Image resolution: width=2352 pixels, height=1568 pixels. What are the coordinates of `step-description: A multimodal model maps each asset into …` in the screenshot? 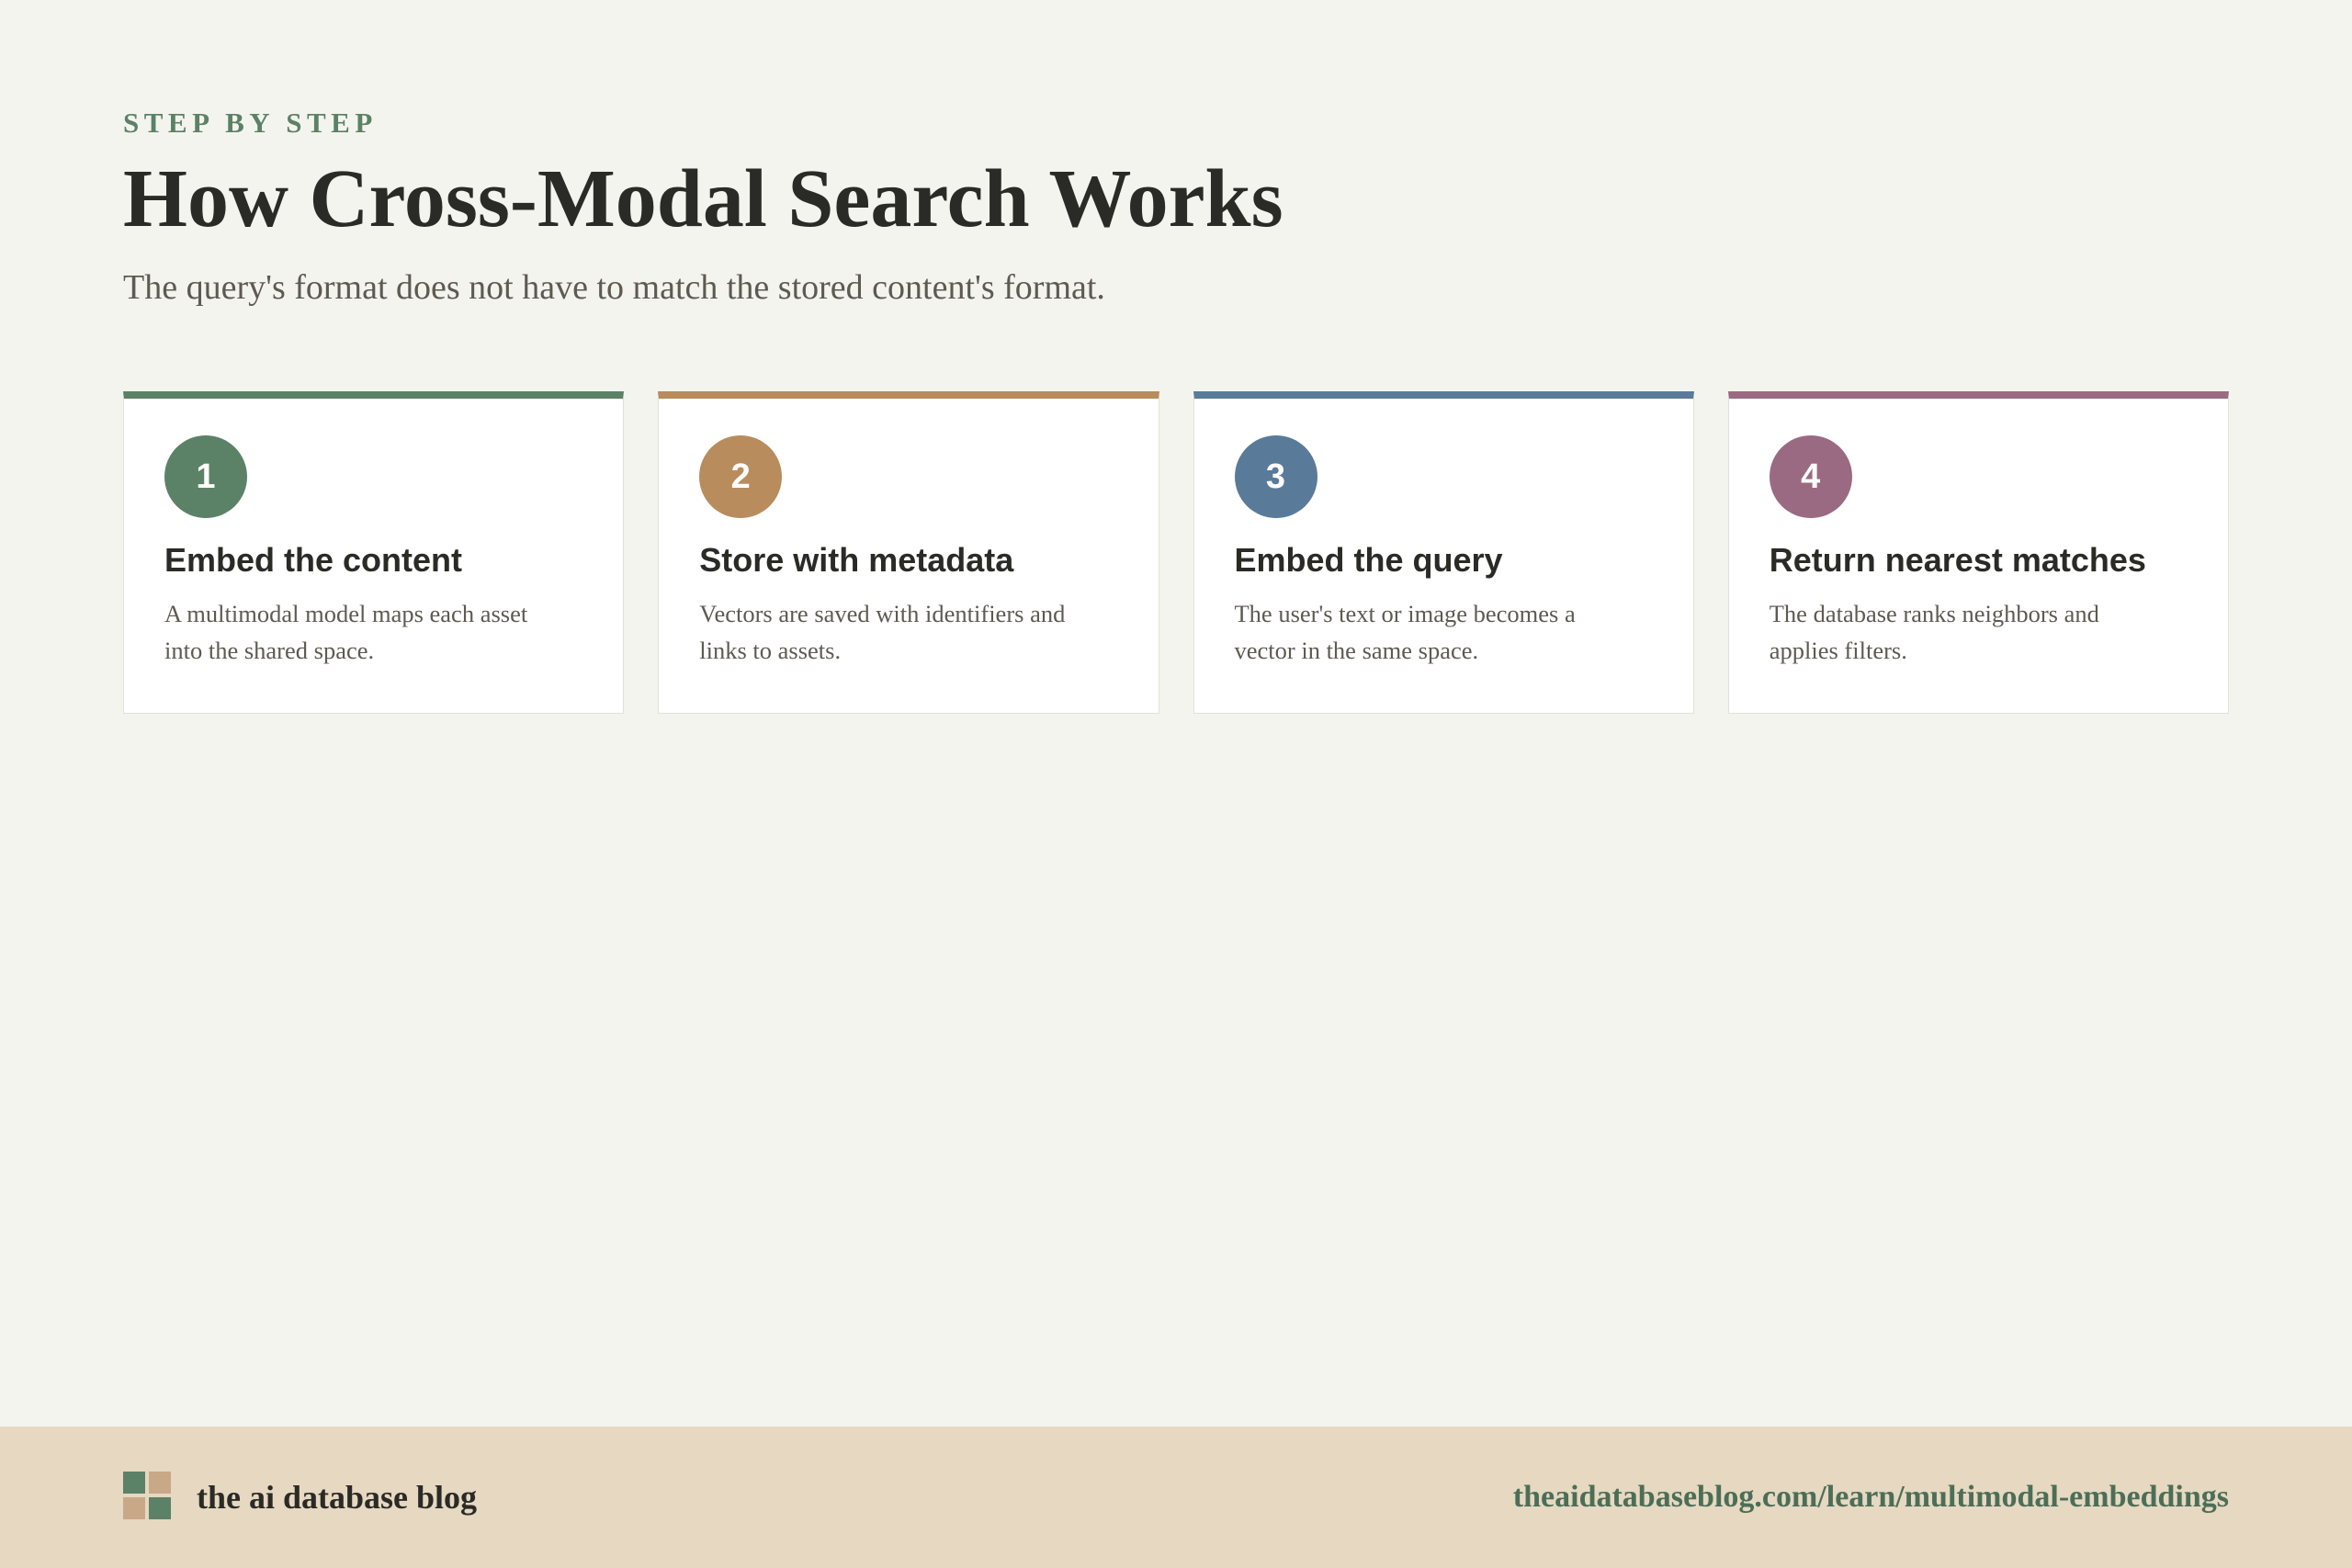 It's located at (346, 632).